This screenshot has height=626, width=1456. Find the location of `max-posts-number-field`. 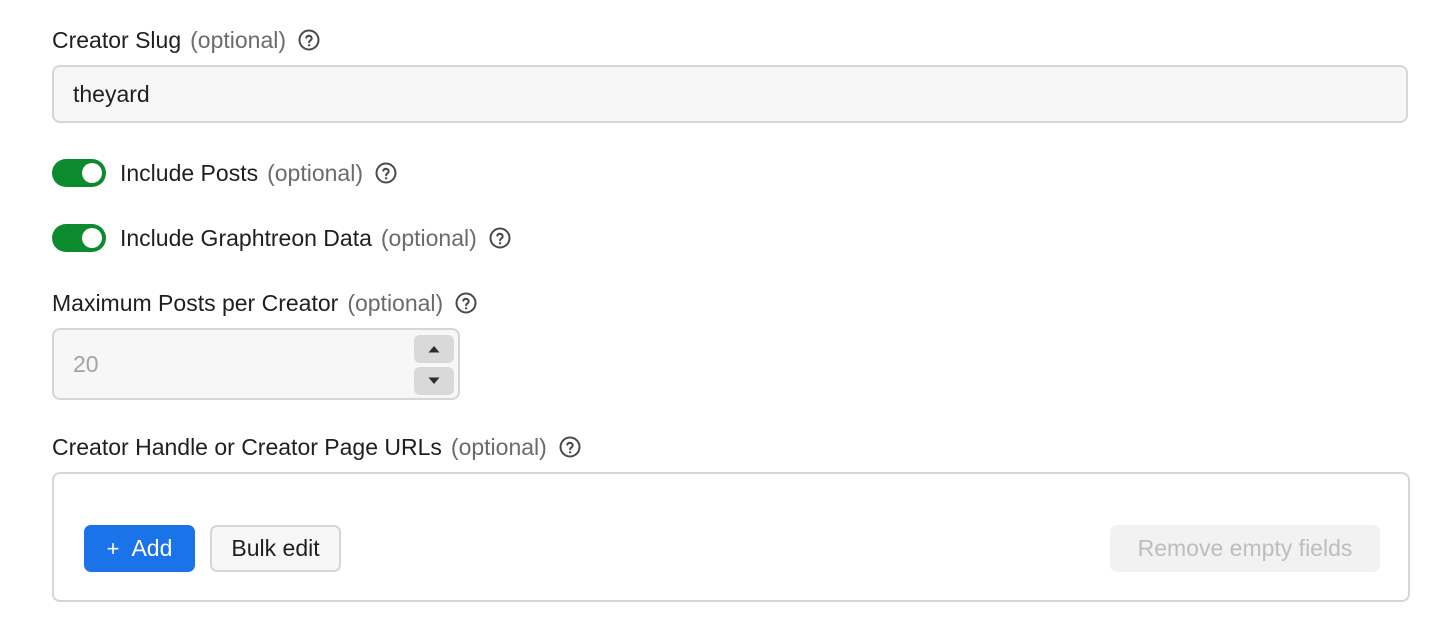

max-posts-number-field is located at coordinates (256, 364).